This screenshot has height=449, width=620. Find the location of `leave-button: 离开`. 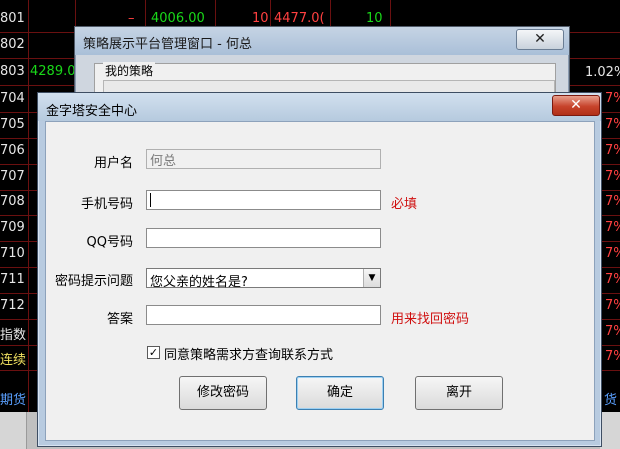

leave-button: 离开 is located at coordinates (459, 393).